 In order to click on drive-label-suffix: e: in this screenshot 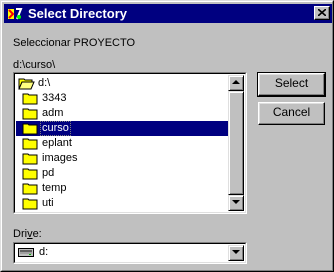, I will do `click(37, 234)`.